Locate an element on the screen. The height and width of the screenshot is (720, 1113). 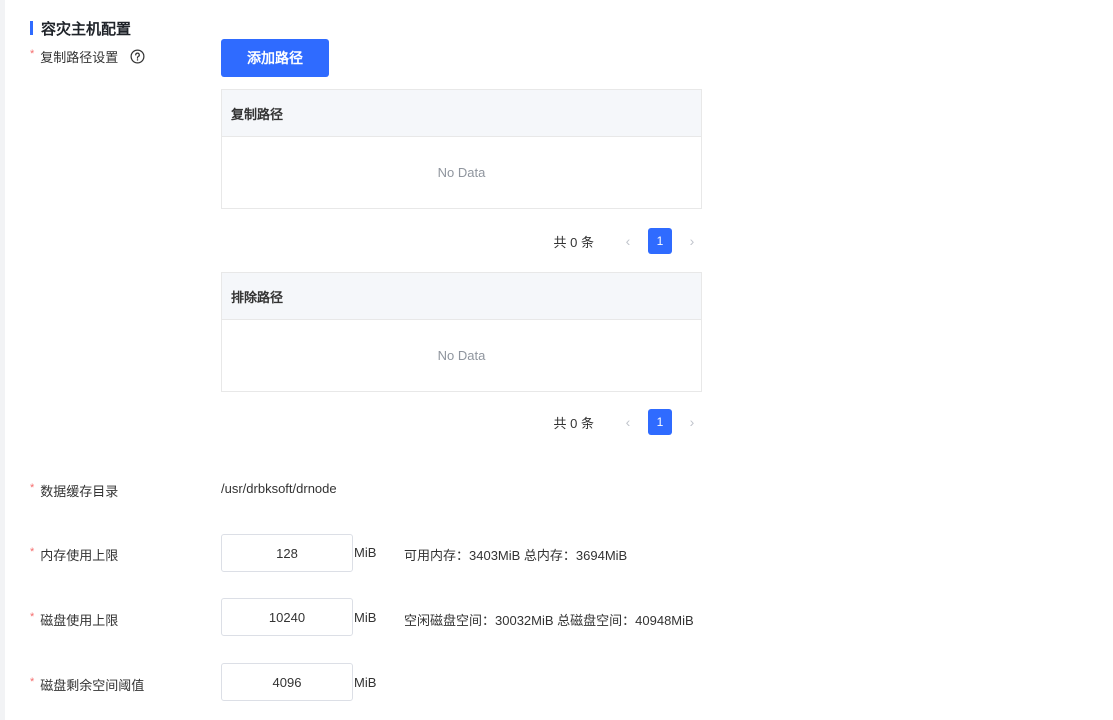
disk-threshold-label-text: 磁盘剩余空间阈值 is located at coordinates (92, 685).